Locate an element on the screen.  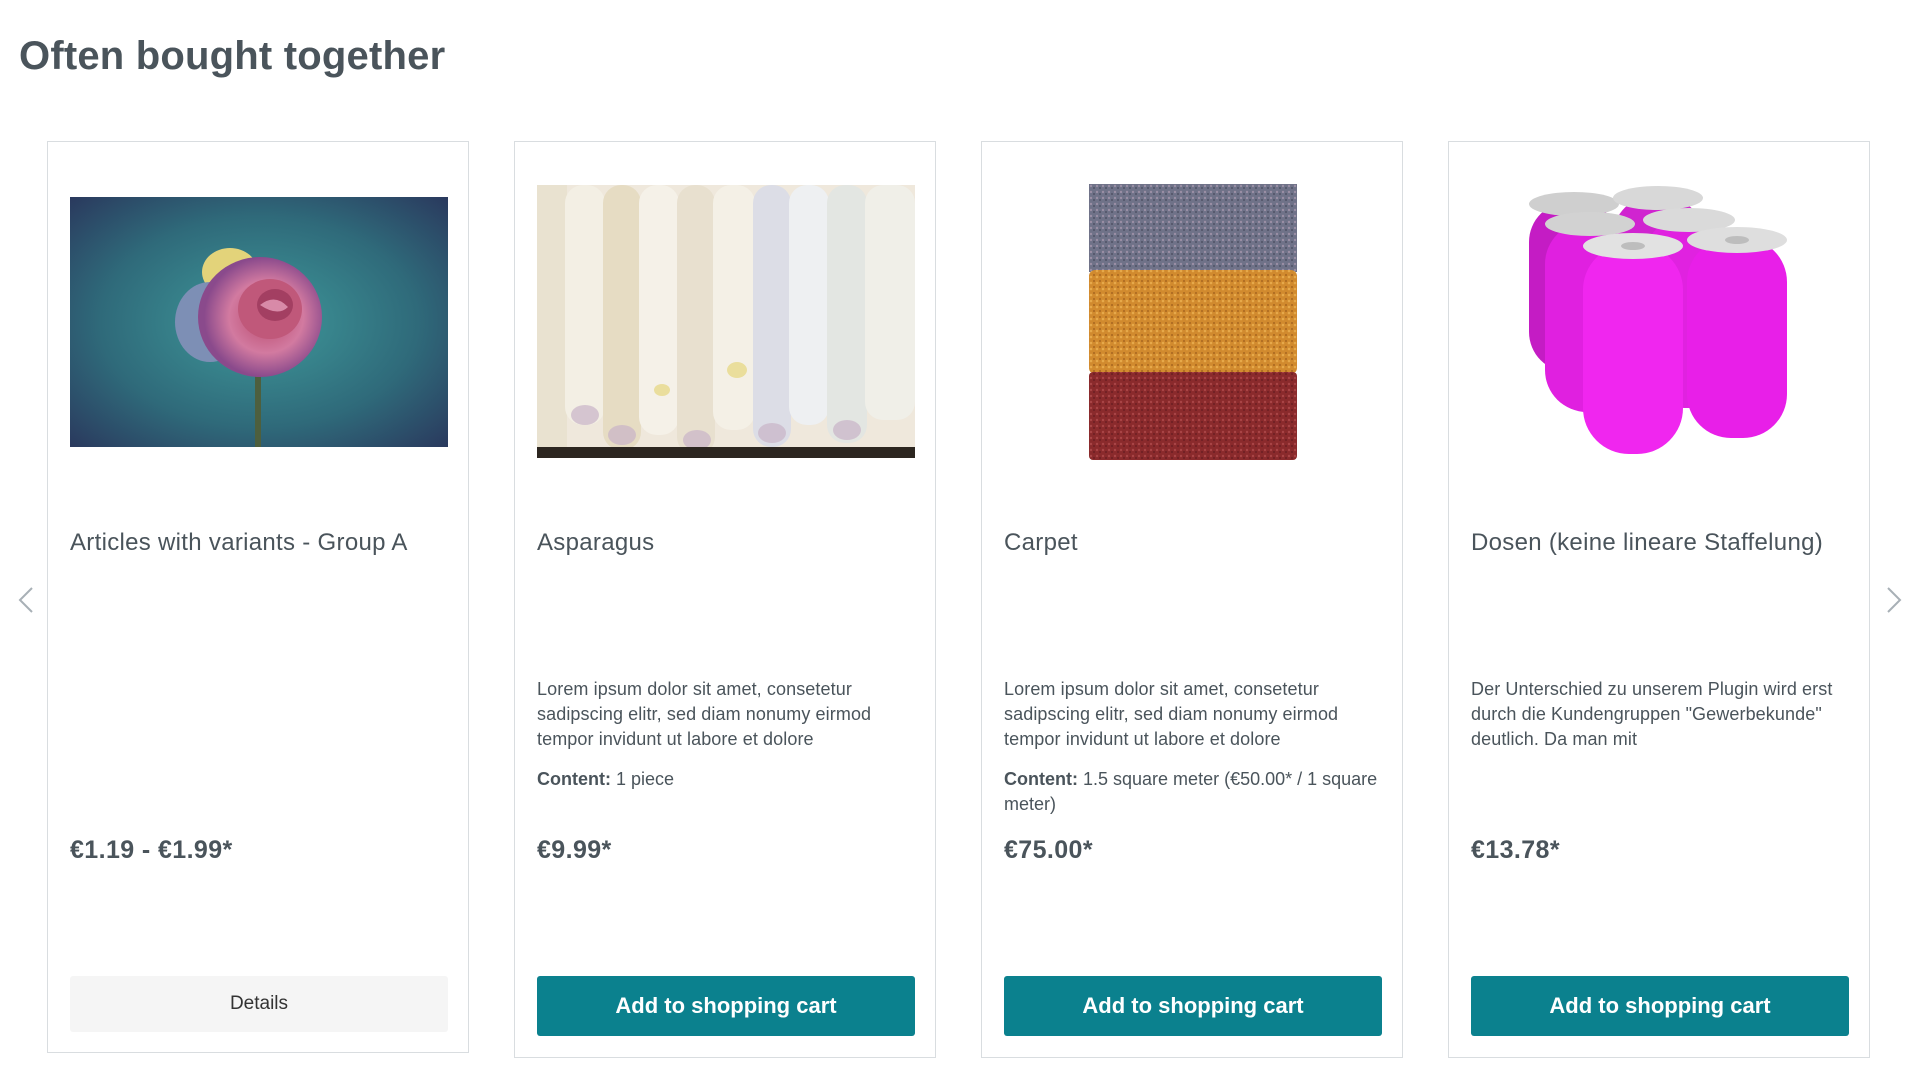
carousel-next-button is located at coordinates (1893, 600).